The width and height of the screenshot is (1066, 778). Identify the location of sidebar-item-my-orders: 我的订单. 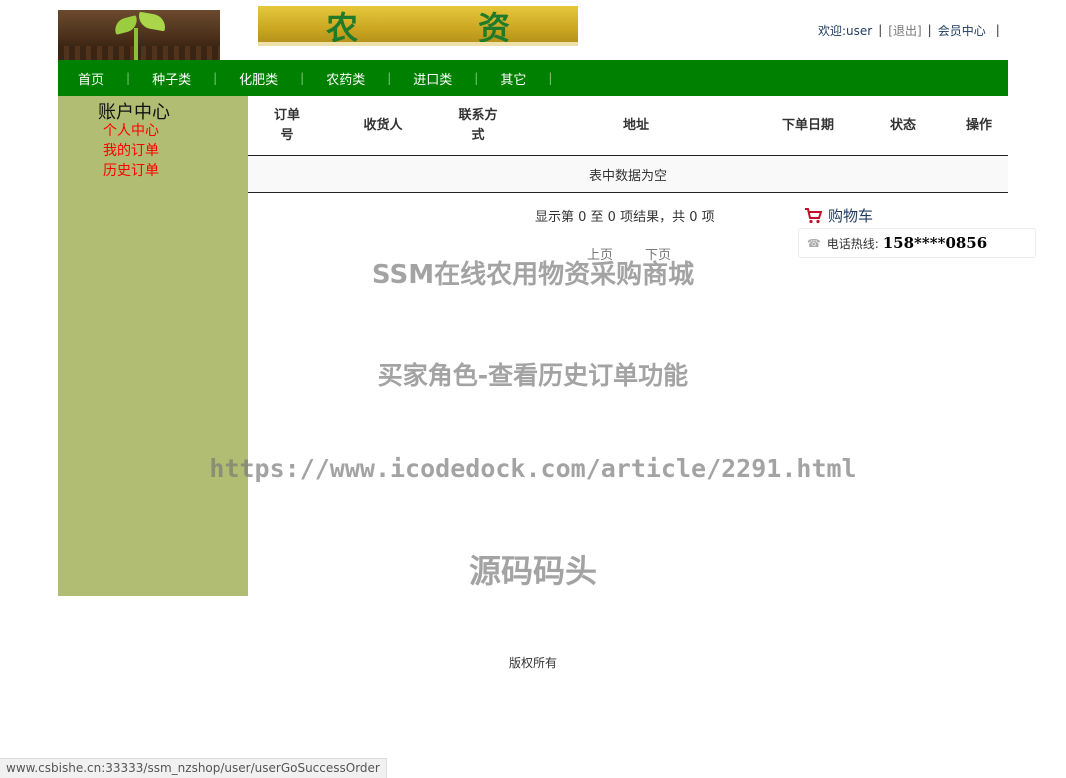
(131, 150).